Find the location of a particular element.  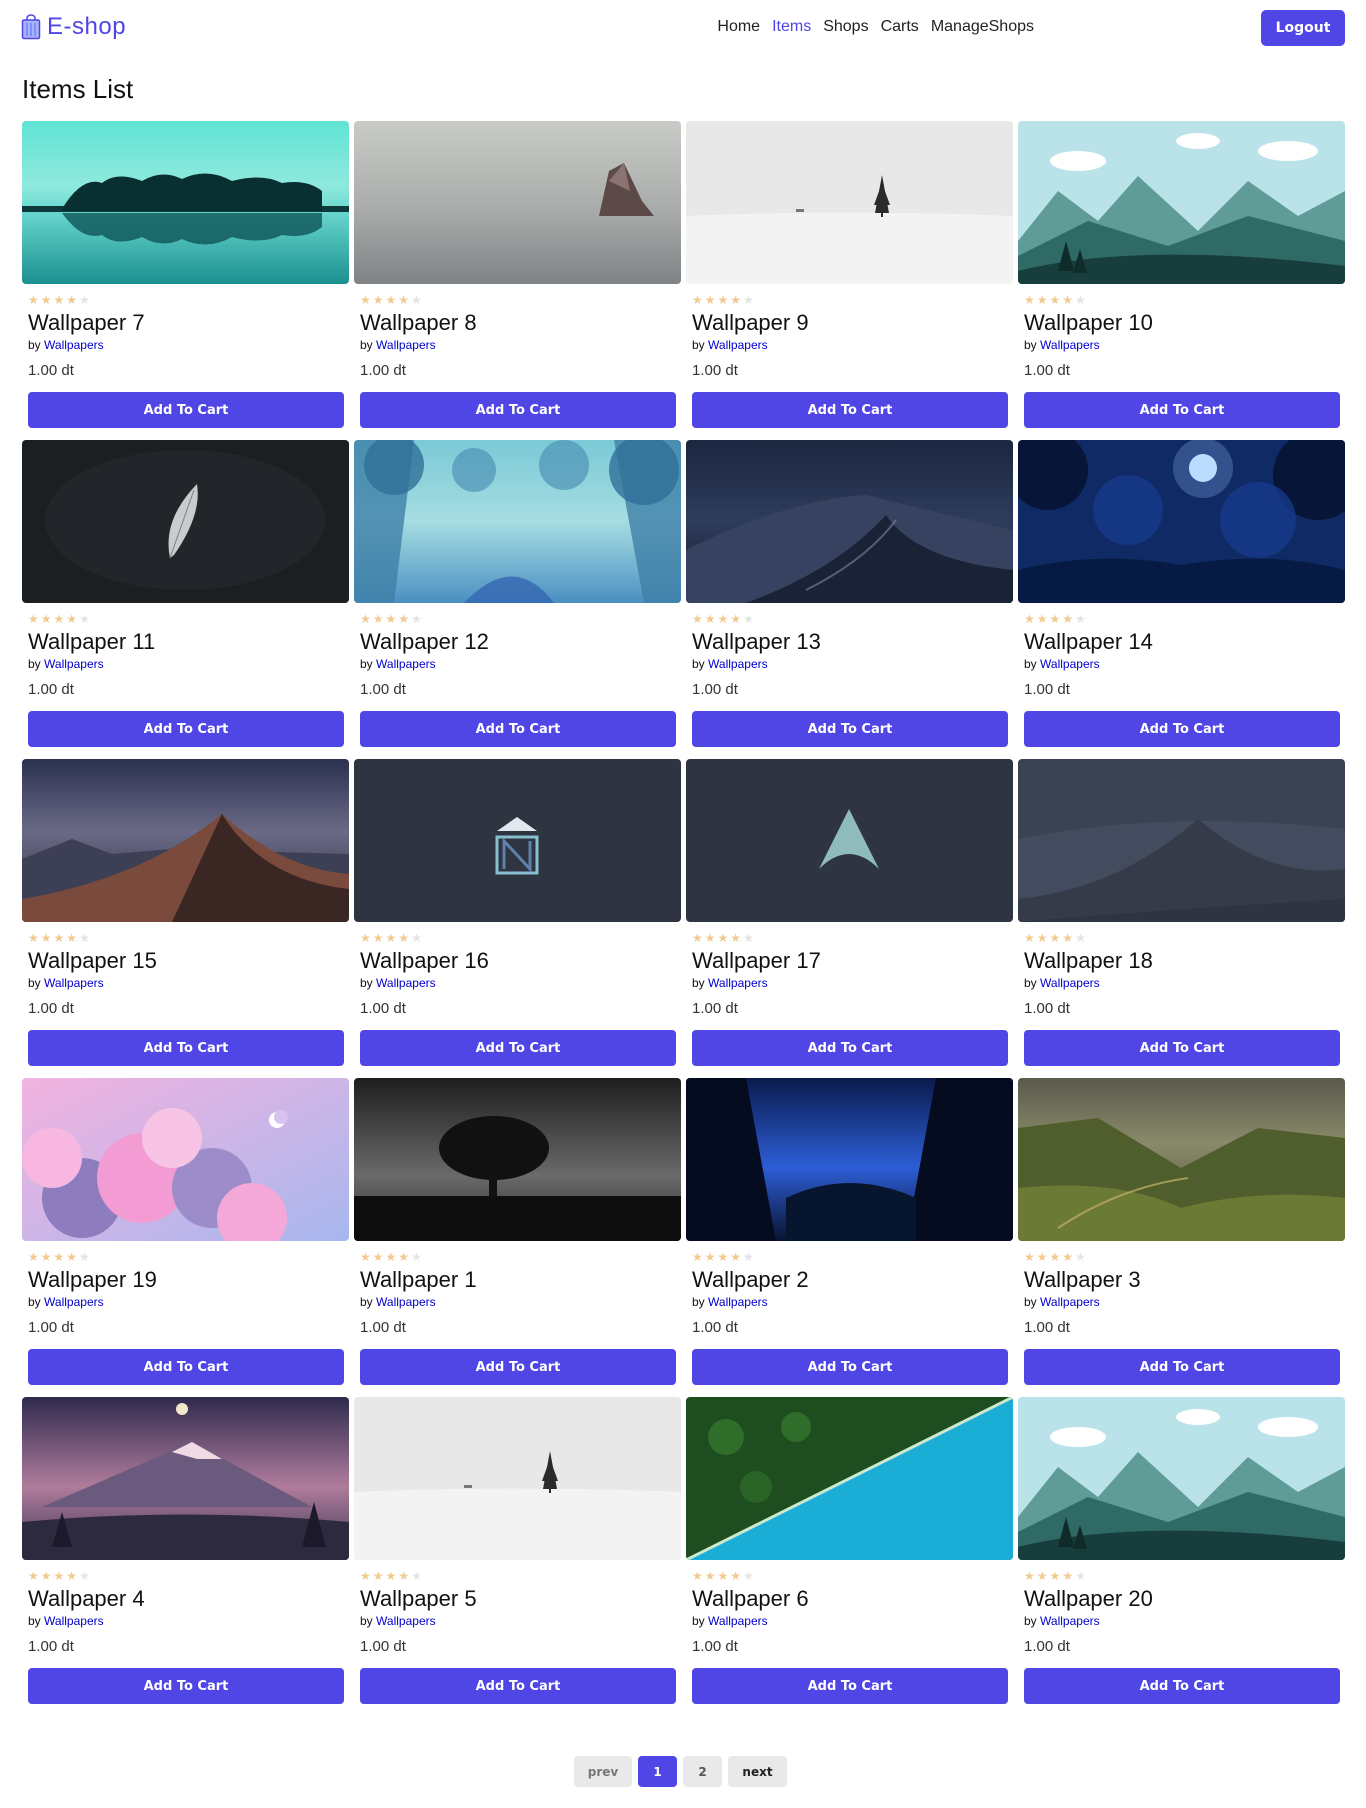

item-name: Wallpaper 6 is located at coordinates (852, 1599).